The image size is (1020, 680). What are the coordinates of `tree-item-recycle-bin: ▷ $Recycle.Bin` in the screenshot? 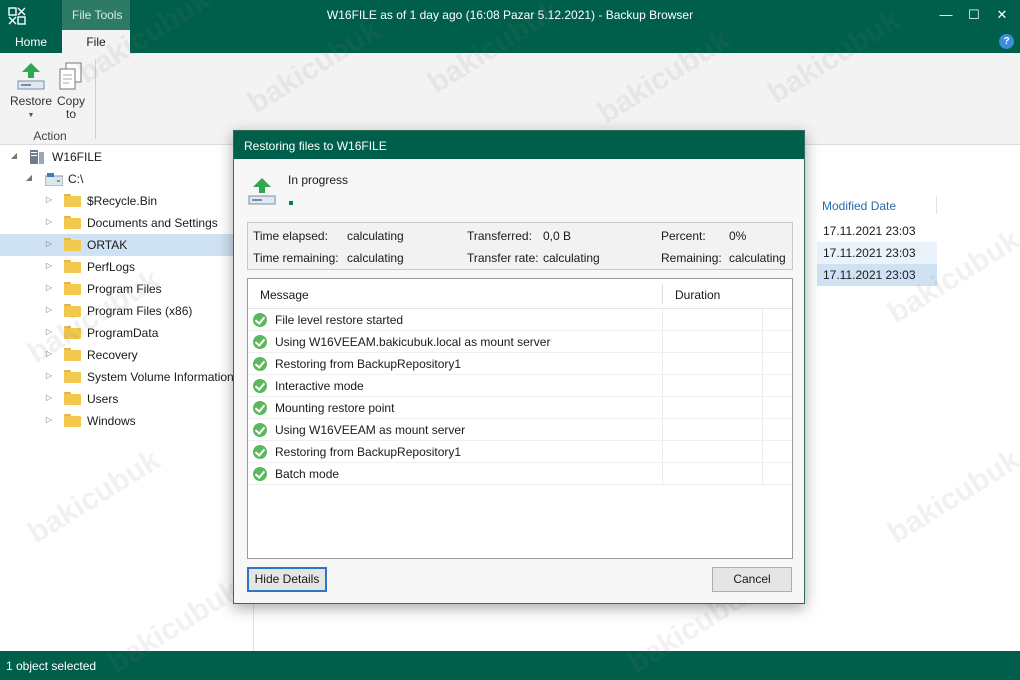 It's located at (127, 201).